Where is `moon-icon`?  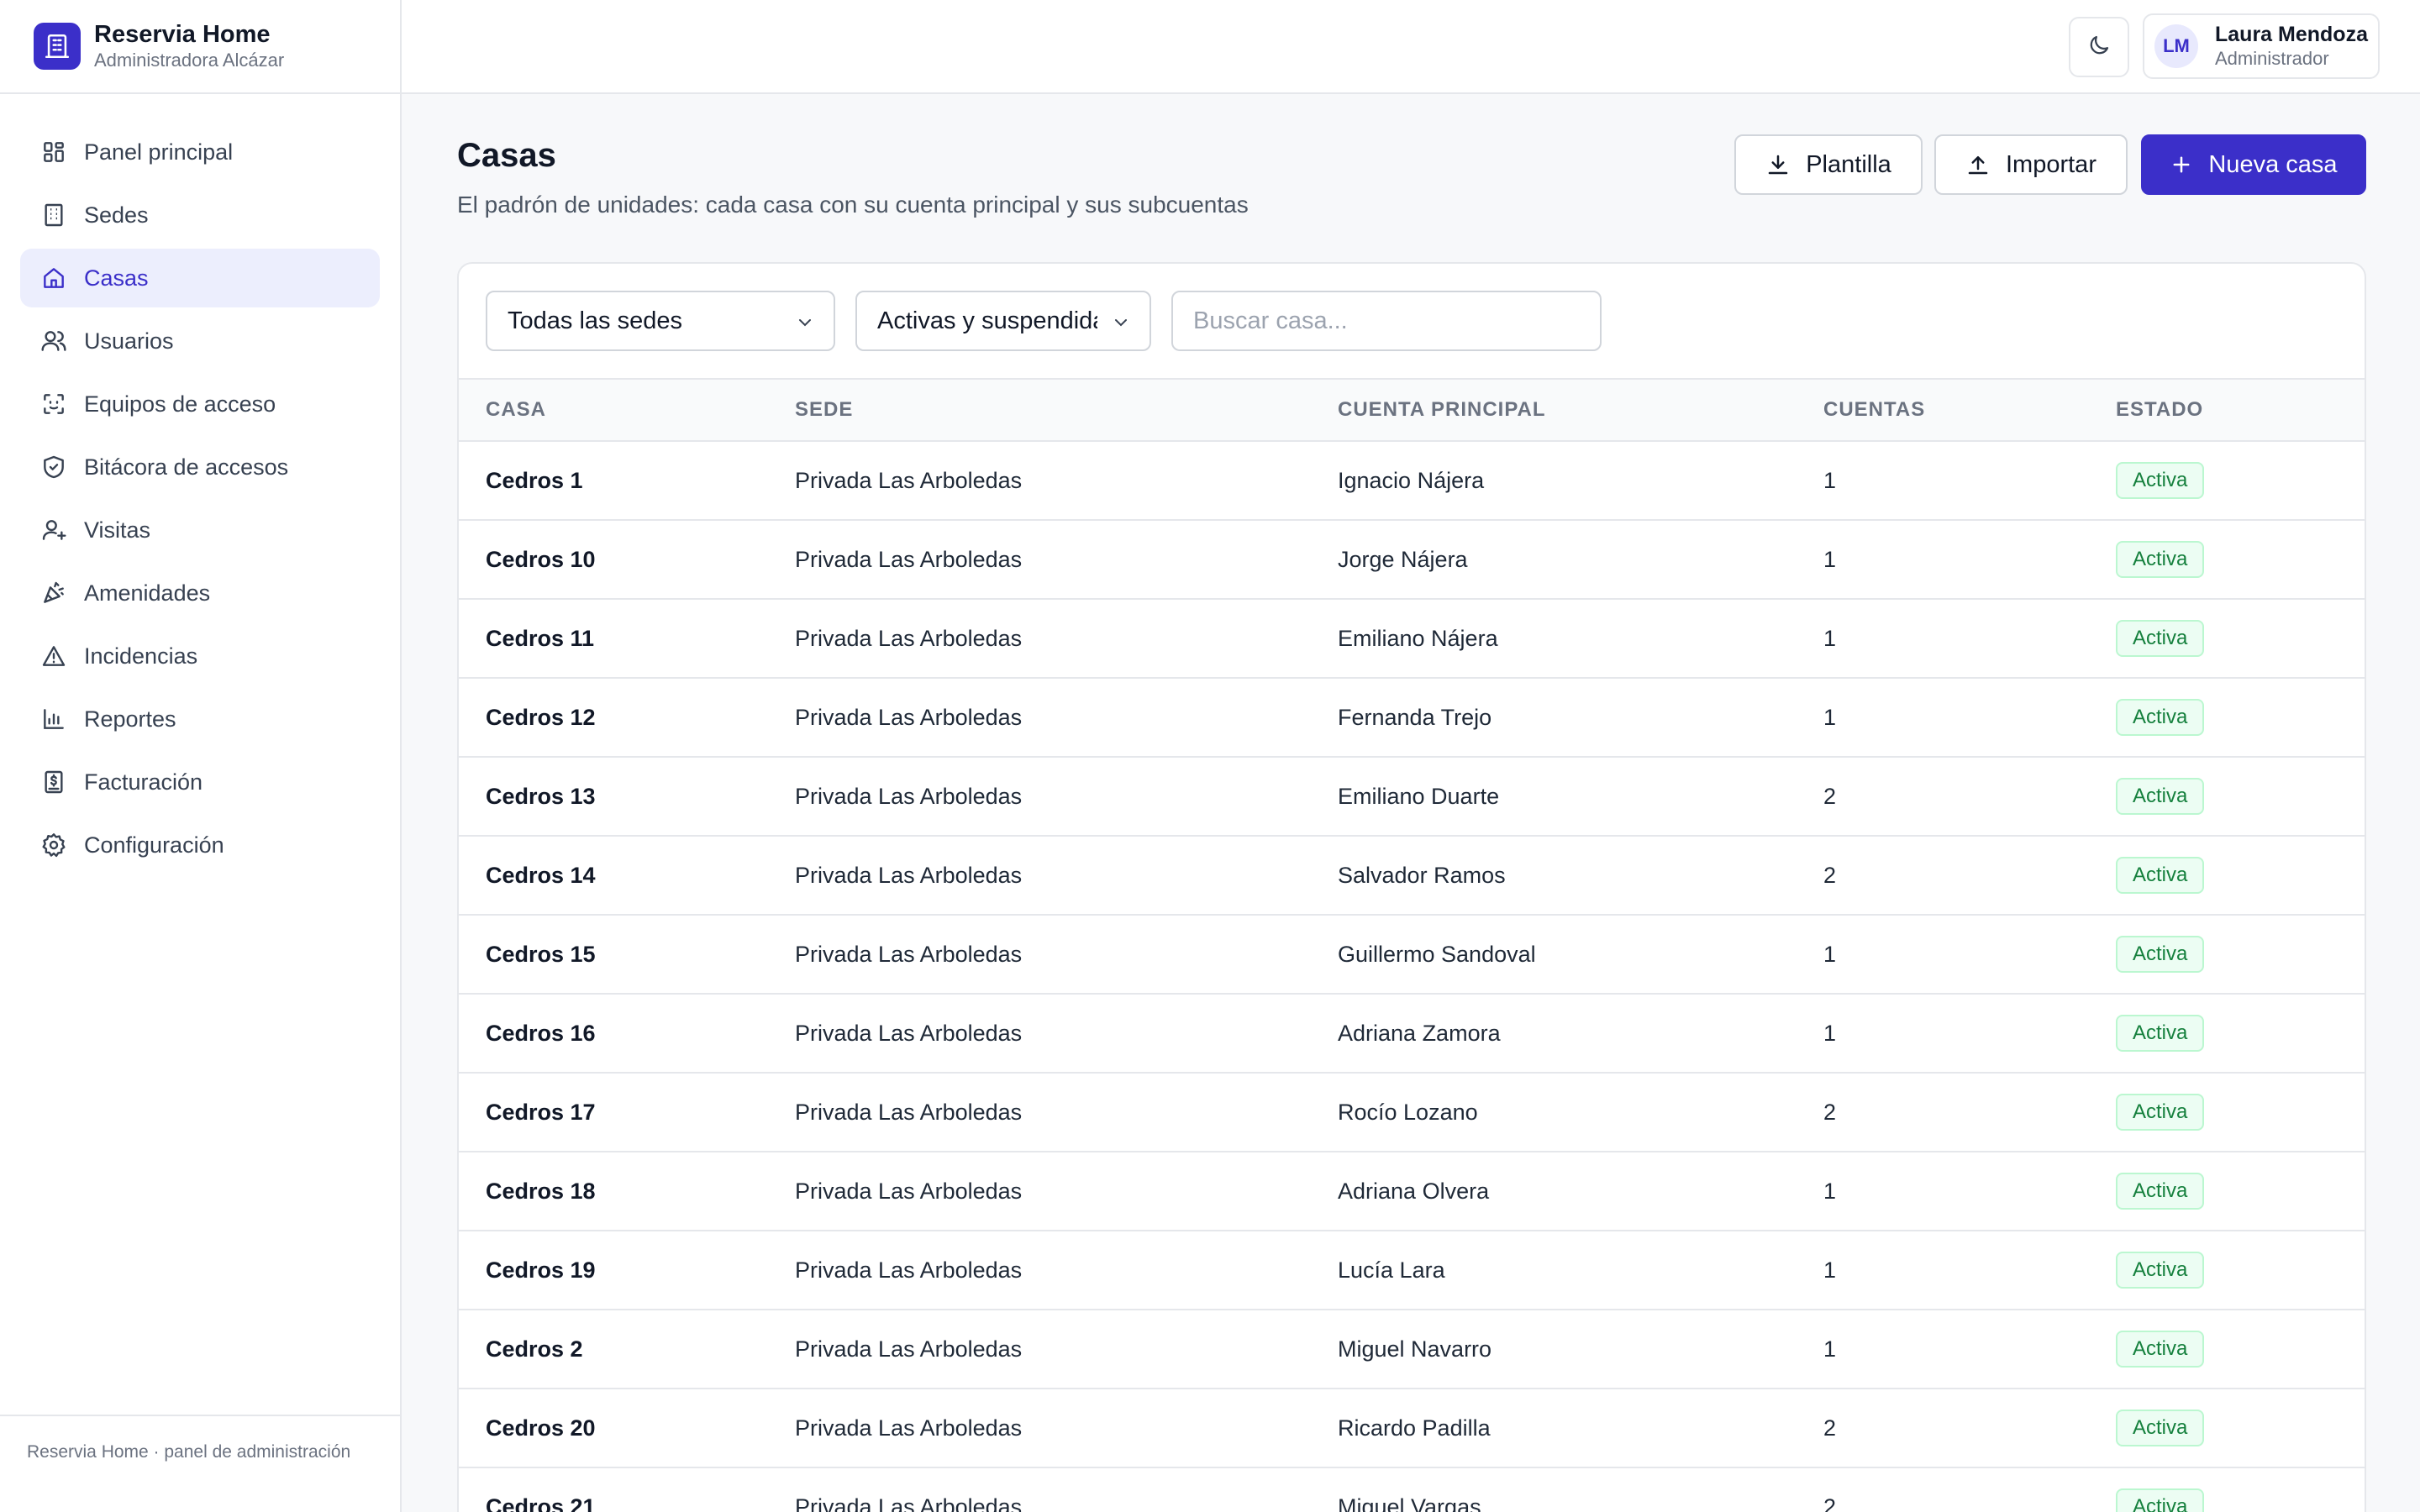 moon-icon is located at coordinates (2099, 47).